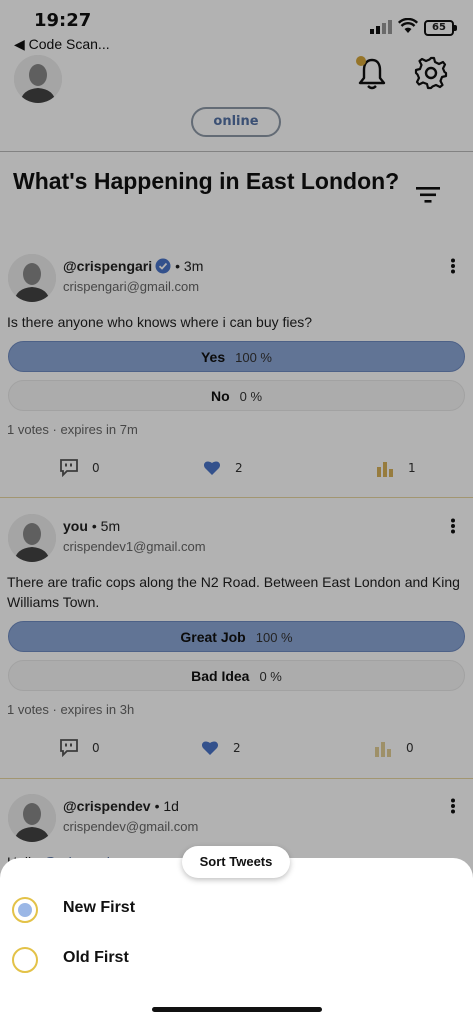 The height and width of the screenshot is (1024, 473). I want to click on radio-button-selected, so click(25, 910).